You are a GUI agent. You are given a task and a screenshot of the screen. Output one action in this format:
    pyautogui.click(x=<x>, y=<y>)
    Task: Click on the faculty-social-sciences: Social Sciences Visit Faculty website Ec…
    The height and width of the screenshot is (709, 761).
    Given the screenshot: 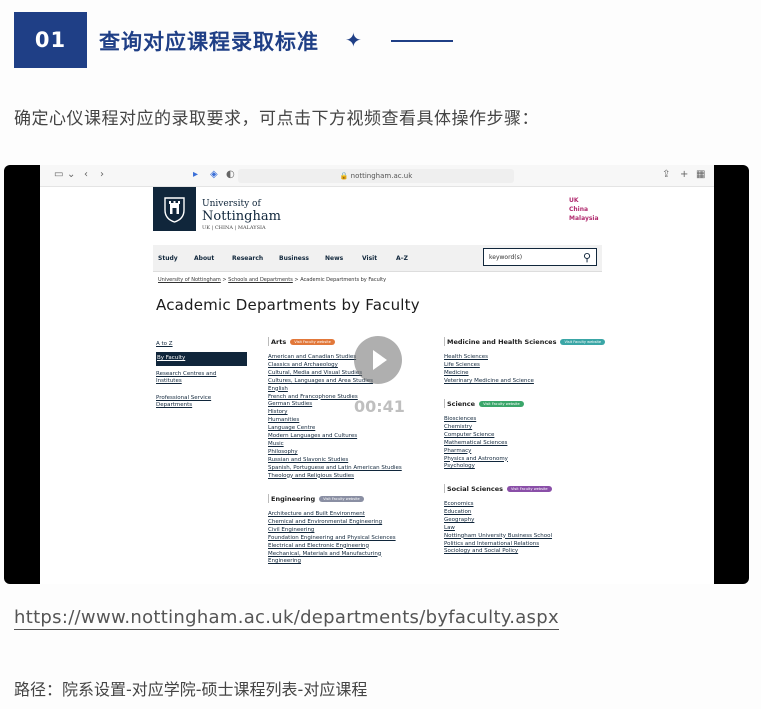 What is the action you would take?
    pyautogui.click(x=498, y=519)
    